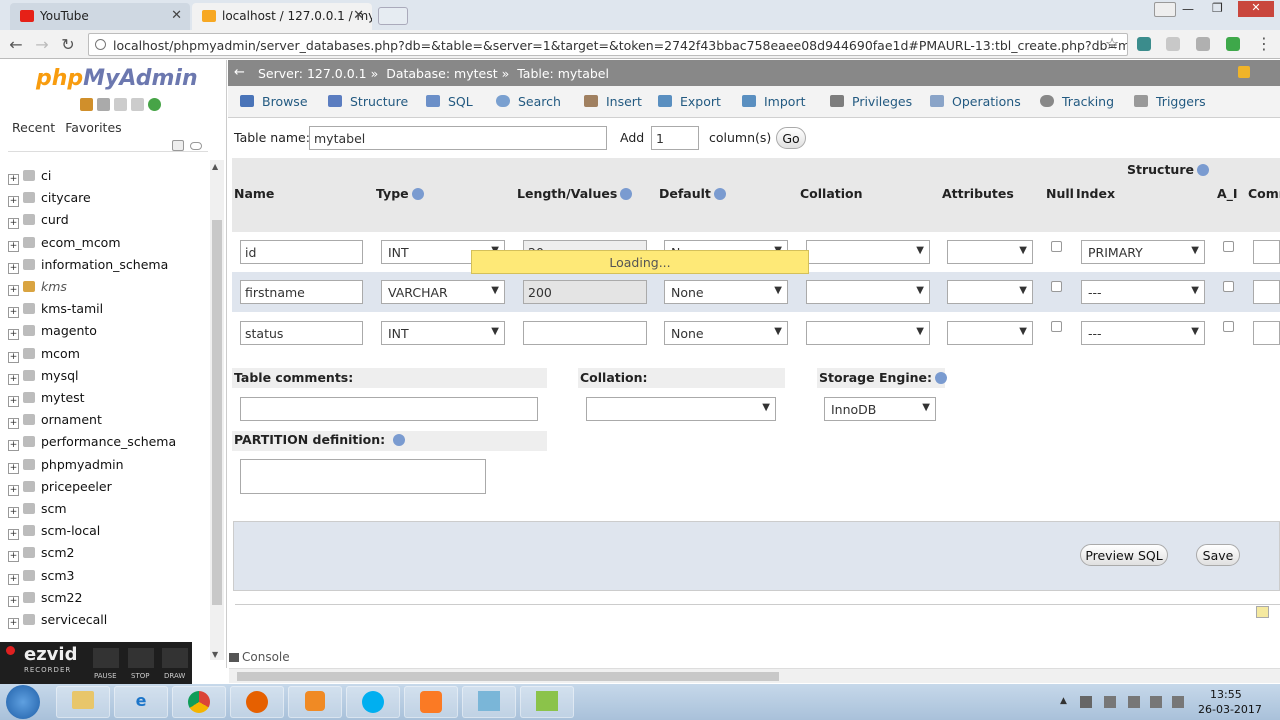 This screenshot has width=1280, height=720. What do you see at coordinates (1244, 72) in the screenshot?
I see `lock-icon` at bounding box center [1244, 72].